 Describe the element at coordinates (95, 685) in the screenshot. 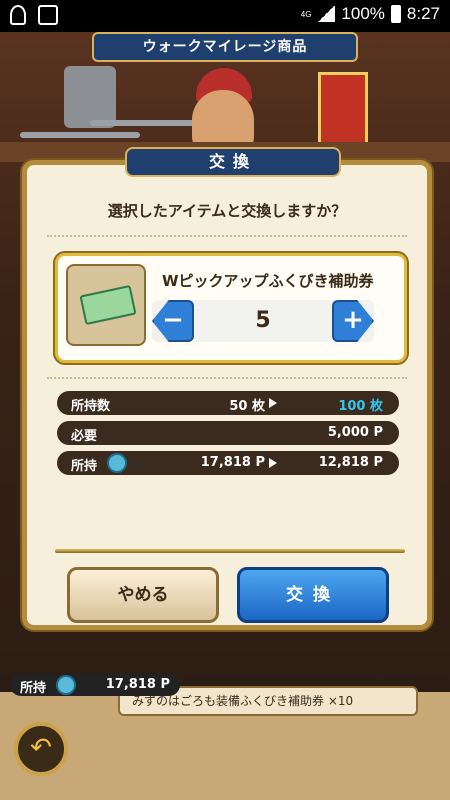

I see `holding-points-bar: 所持 17,818 P` at that location.